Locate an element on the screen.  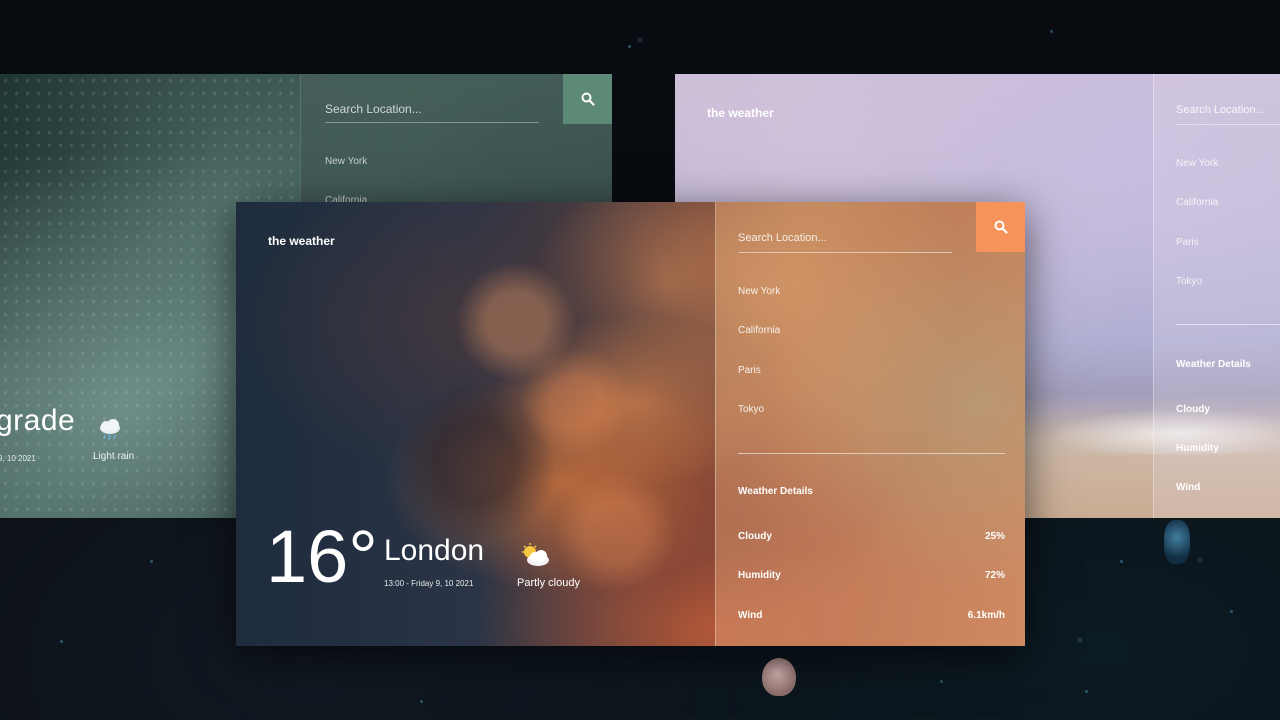
city-name: grade is located at coordinates (38, 420).